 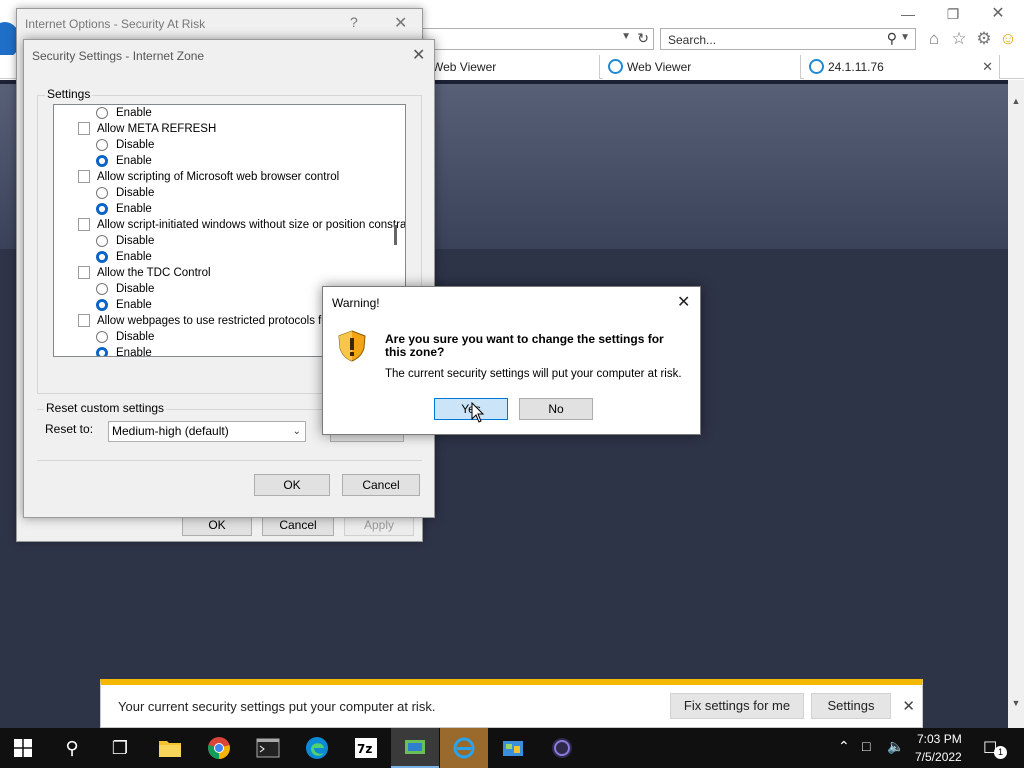 I want to click on taskbar: ⚲ ❐ 7z ⌃ □ 🔈 7:03 PM 7/5/2022 ☐ 1, so click(x=512, y=748).